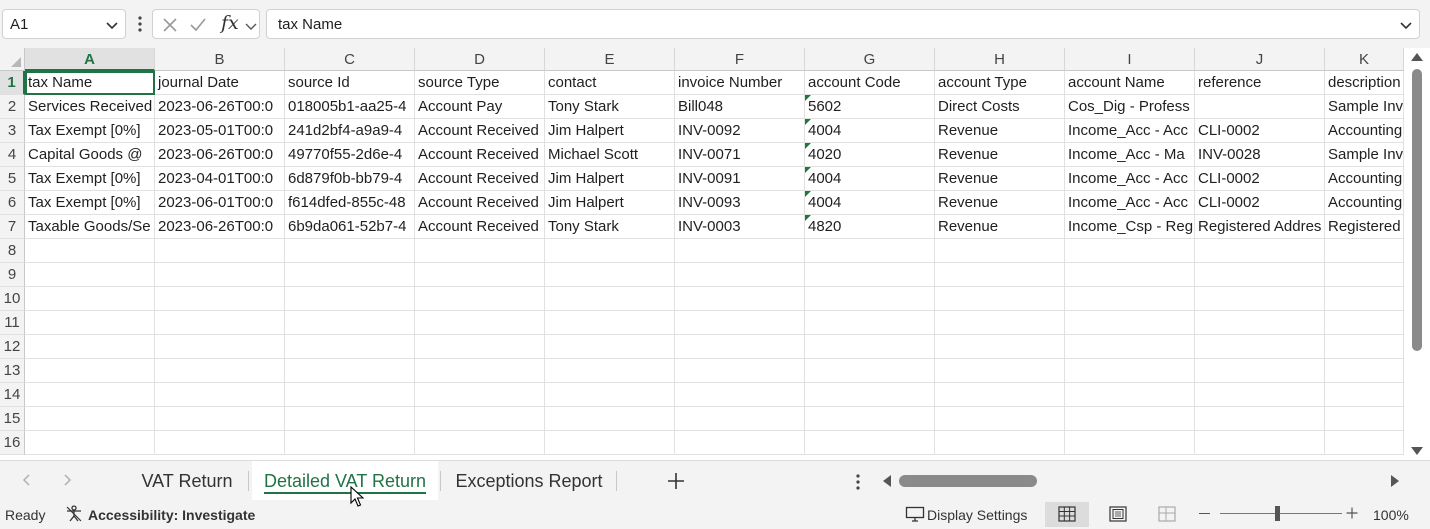 The height and width of the screenshot is (529, 1430). I want to click on cell-d13, so click(480, 371).